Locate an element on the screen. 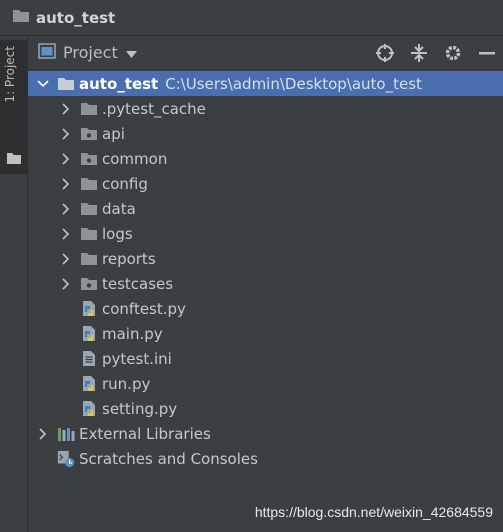 The image size is (503, 532). folder-name: .pytest_cache is located at coordinates (154, 108).